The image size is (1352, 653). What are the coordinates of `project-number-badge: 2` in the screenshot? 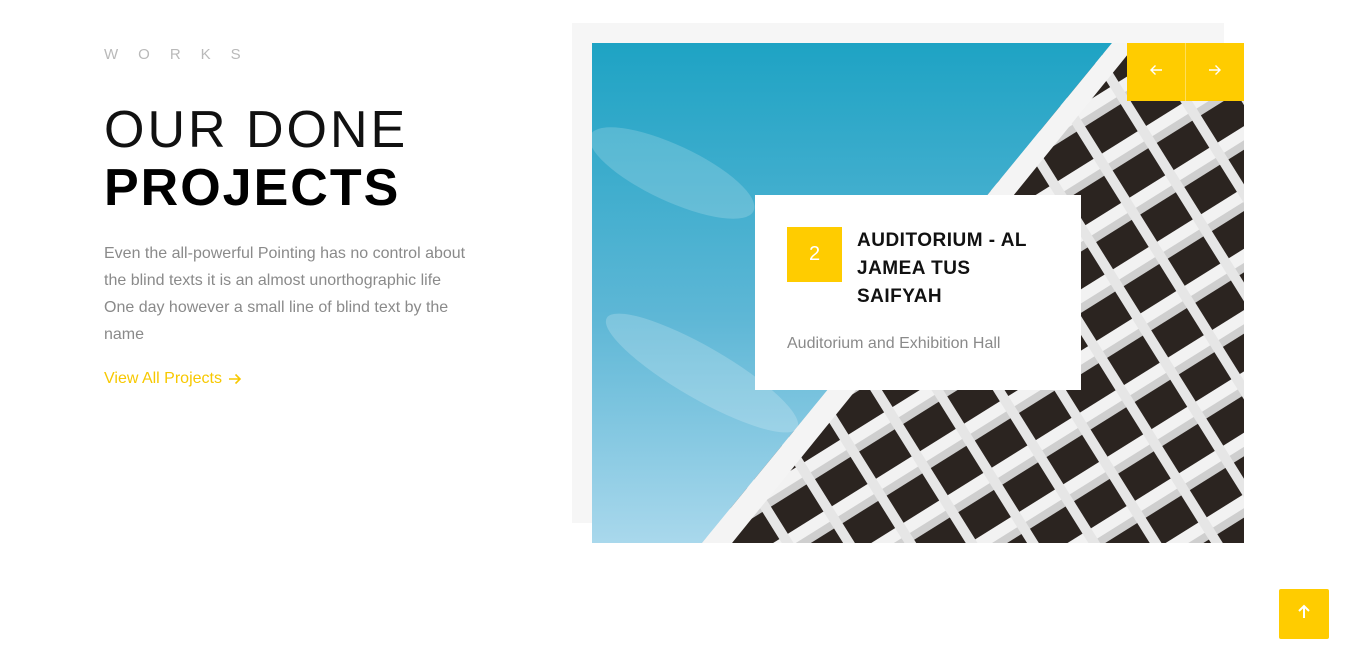 It's located at (814, 254).